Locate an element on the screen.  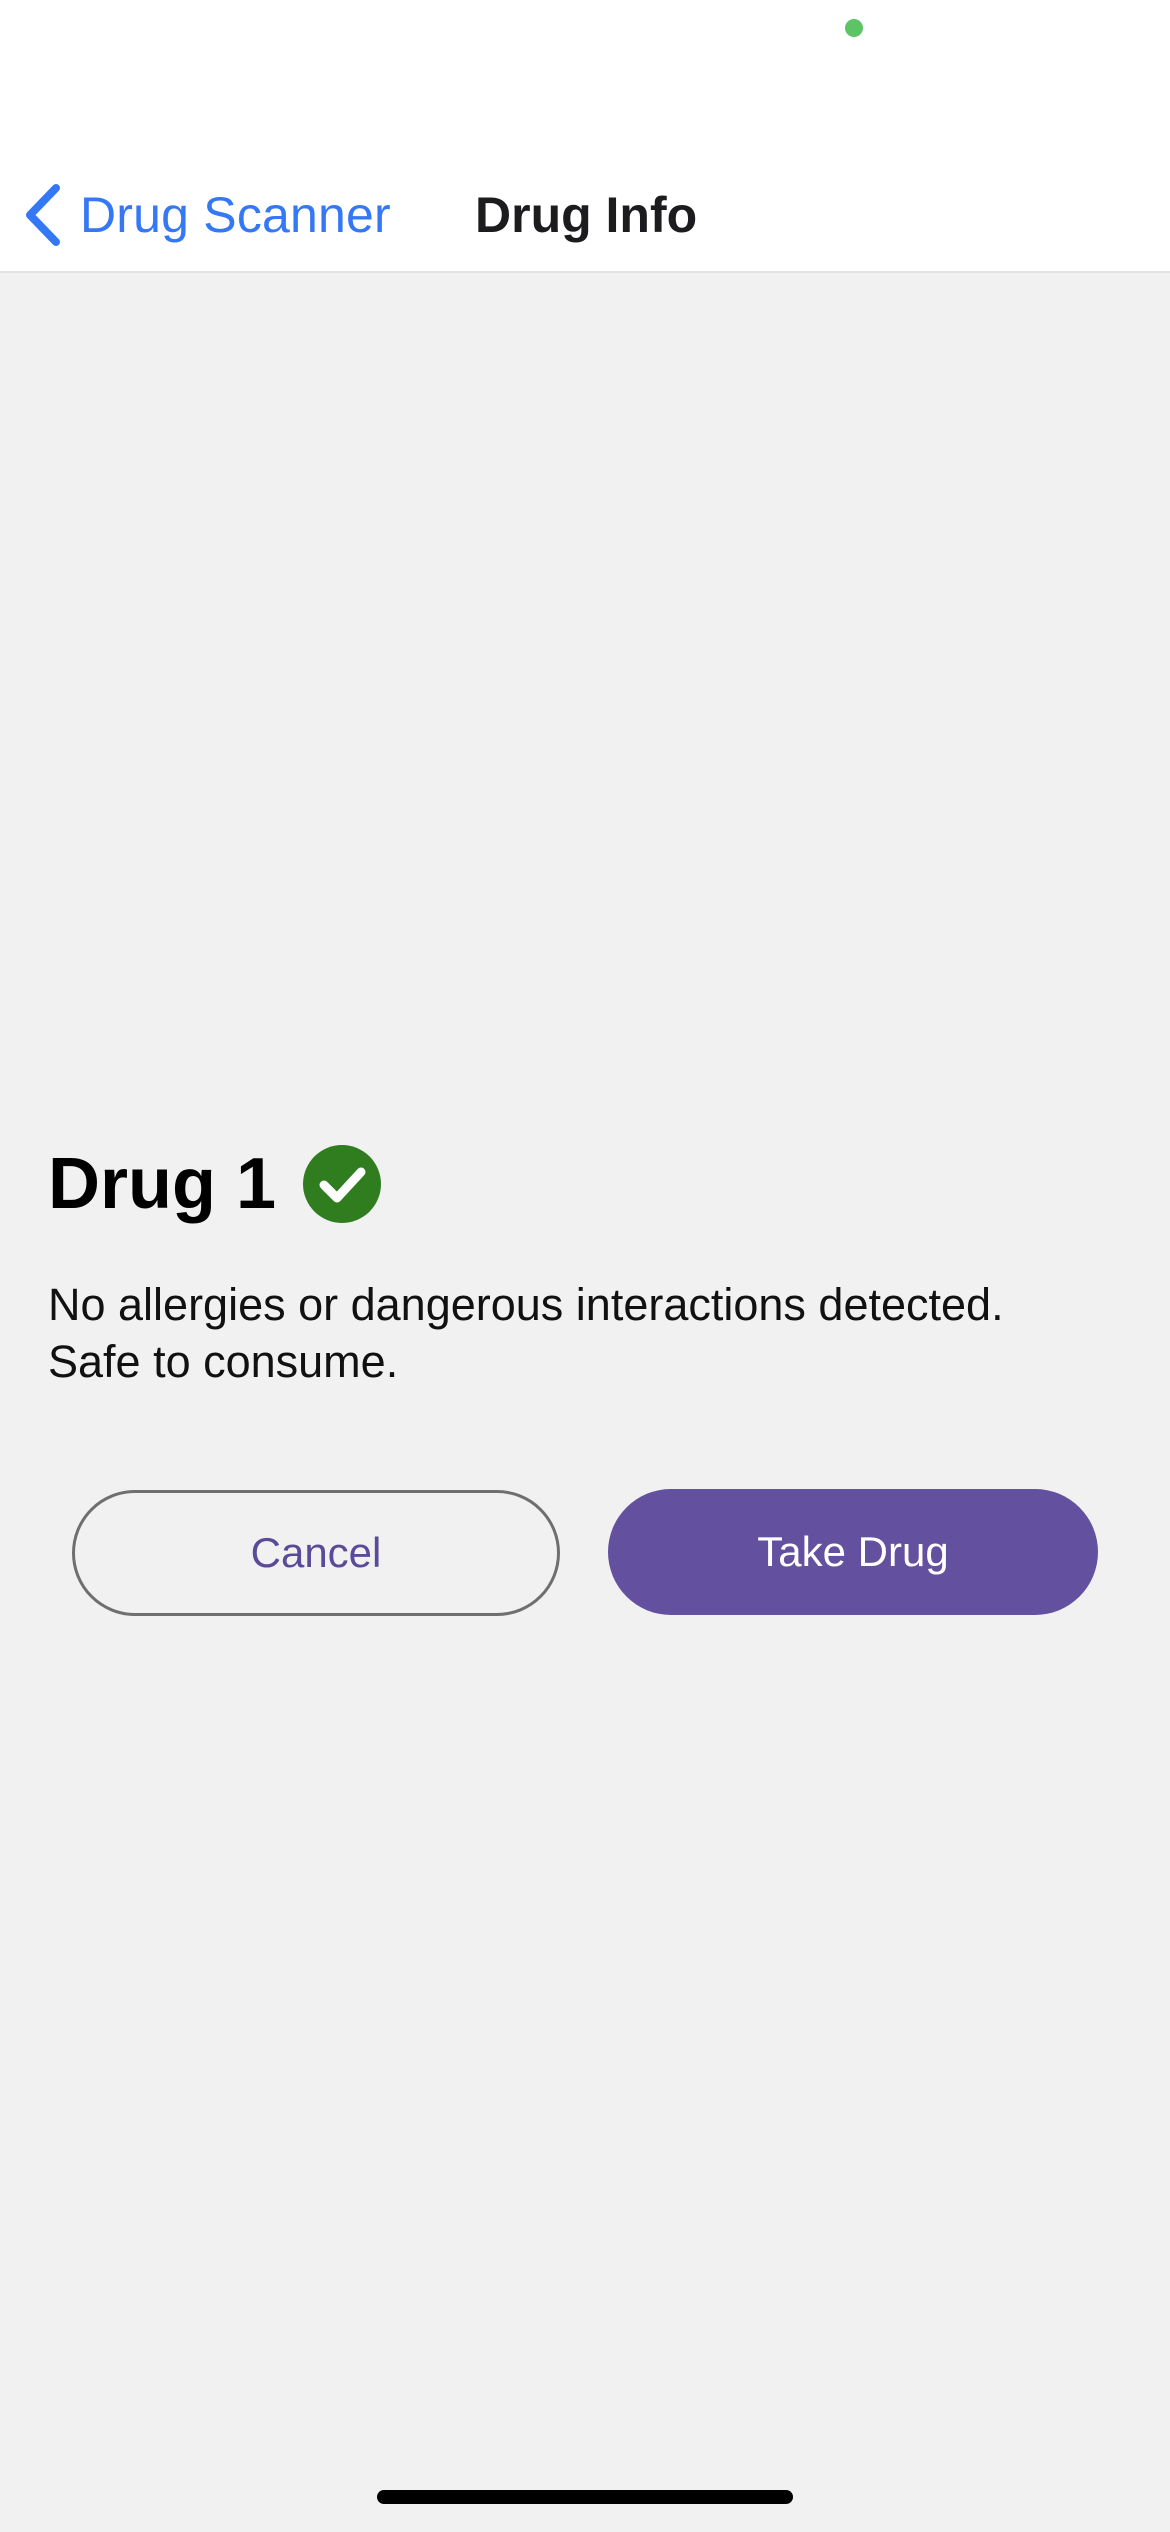
chevron-left-icon is located at coordinates (43, 215).